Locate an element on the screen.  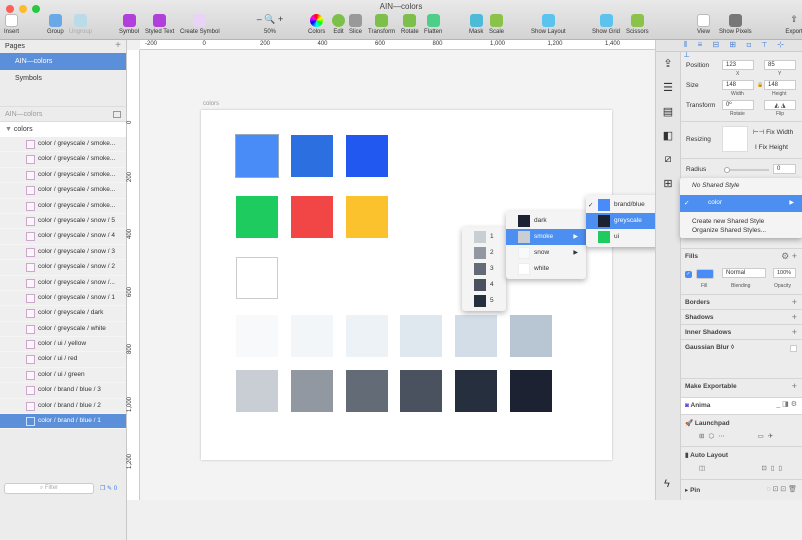
transform-button: Transform is located at coordinates (381, 24).